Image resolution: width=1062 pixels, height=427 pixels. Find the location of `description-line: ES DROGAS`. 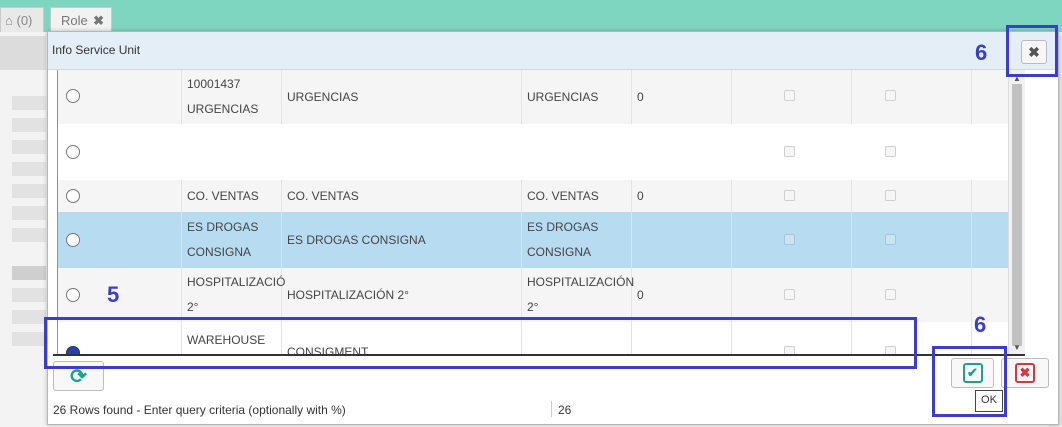

description-line: ES DROGAS is located at coordinates (563, 227).